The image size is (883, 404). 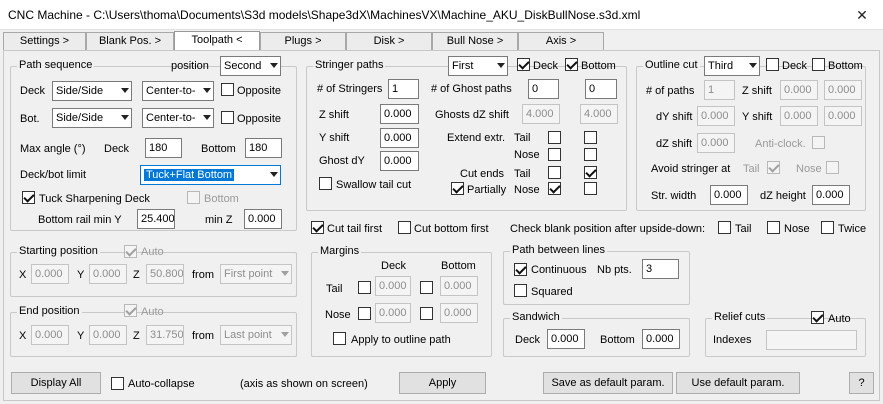 What do you see at coordinates (263, 148) in the screenshot?
I see `max-angle-bottom-input: 180` at bounding box center [263, 148].